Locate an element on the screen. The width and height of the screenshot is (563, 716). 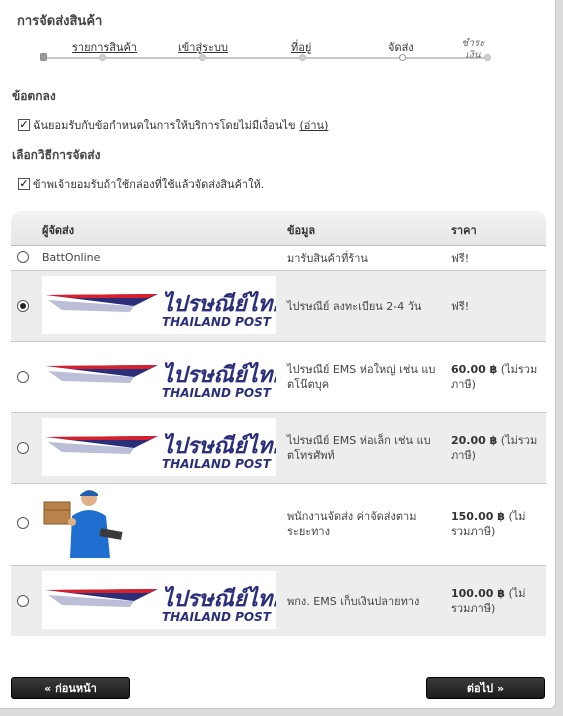
carrier-price-cell: 60.00 ฿ (ไม่รวมภาษี) is located at coordinates (497, 377).